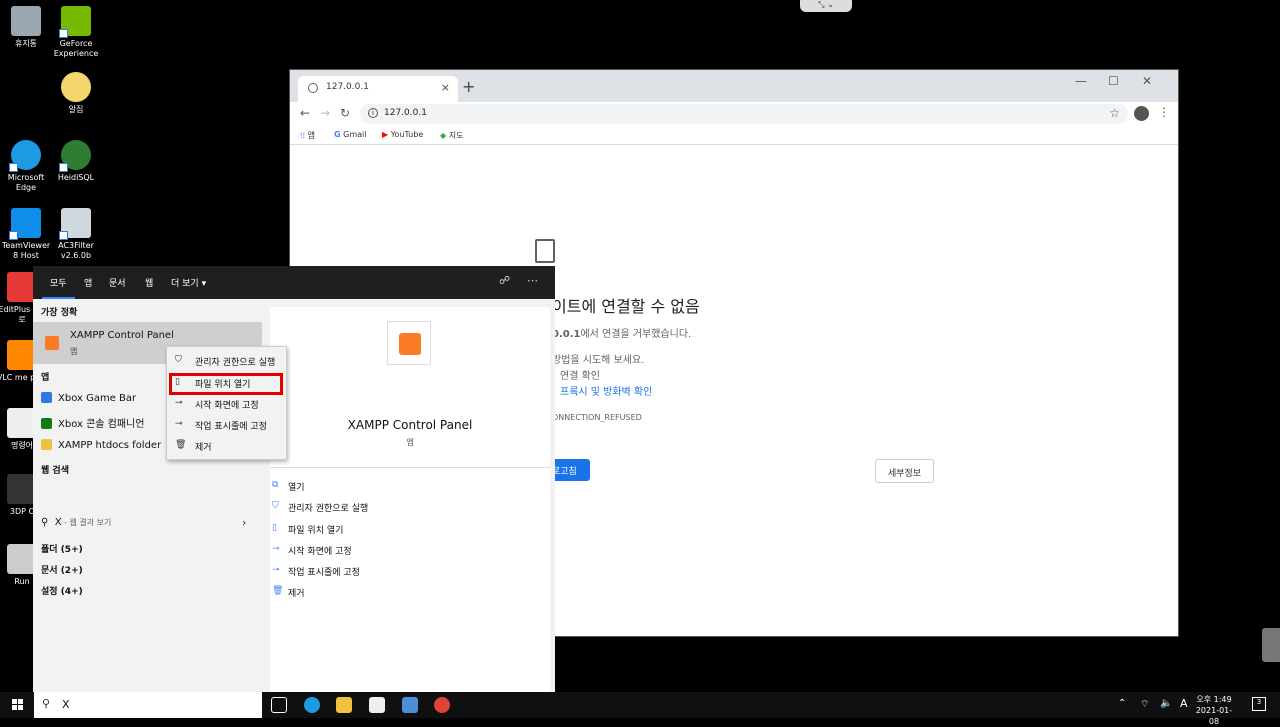  Describe the element at coordinates (640, 709) in the screenshot. I see `taskbar: ⚲ X ⌃ ⌔ 🔈 A 오후 1:49 2021-01-08 3` at that location.